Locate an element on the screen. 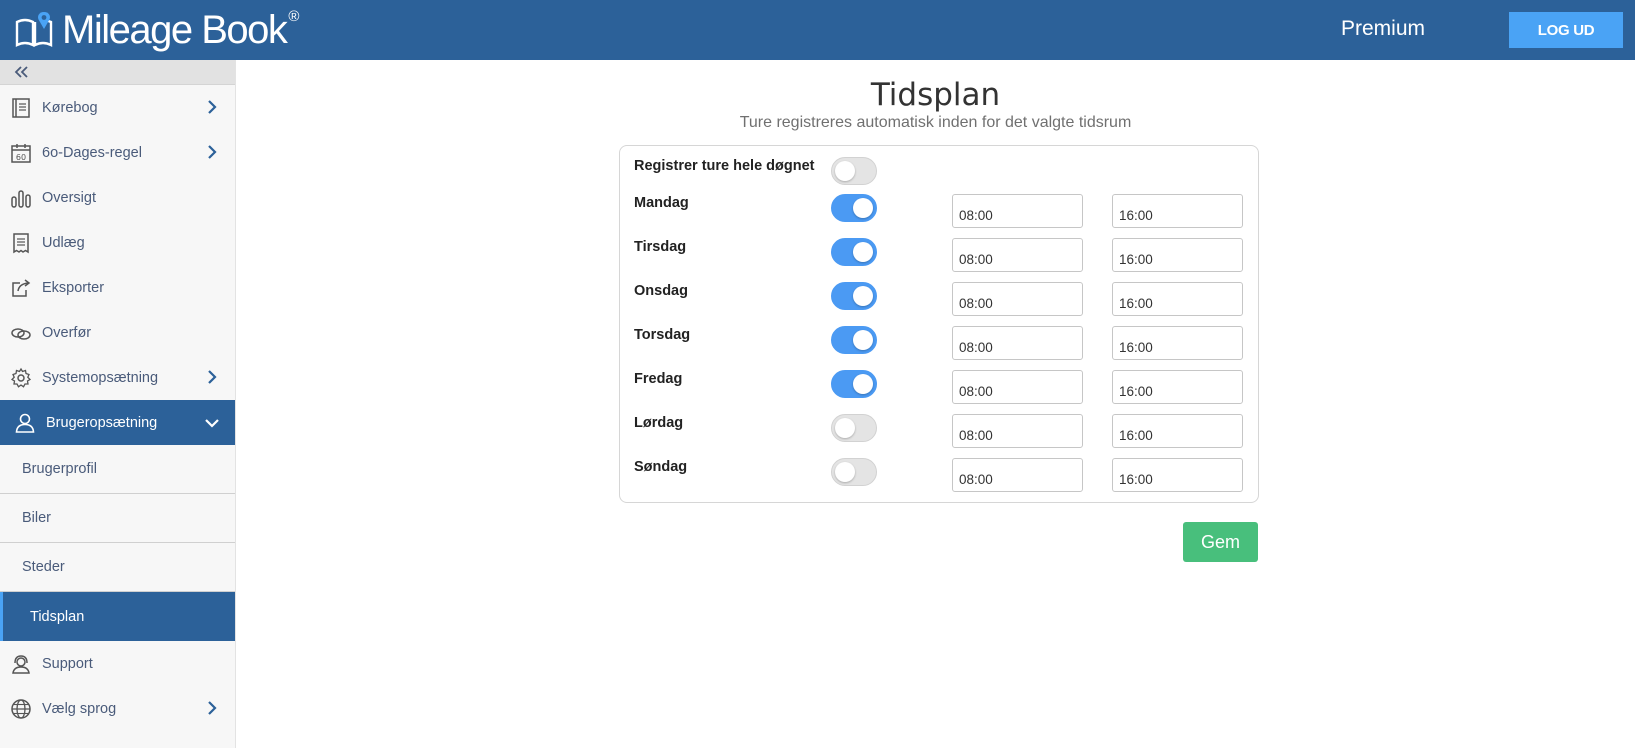  sidebar-item-overfor: Overfør is located at coordinates (117, 332).